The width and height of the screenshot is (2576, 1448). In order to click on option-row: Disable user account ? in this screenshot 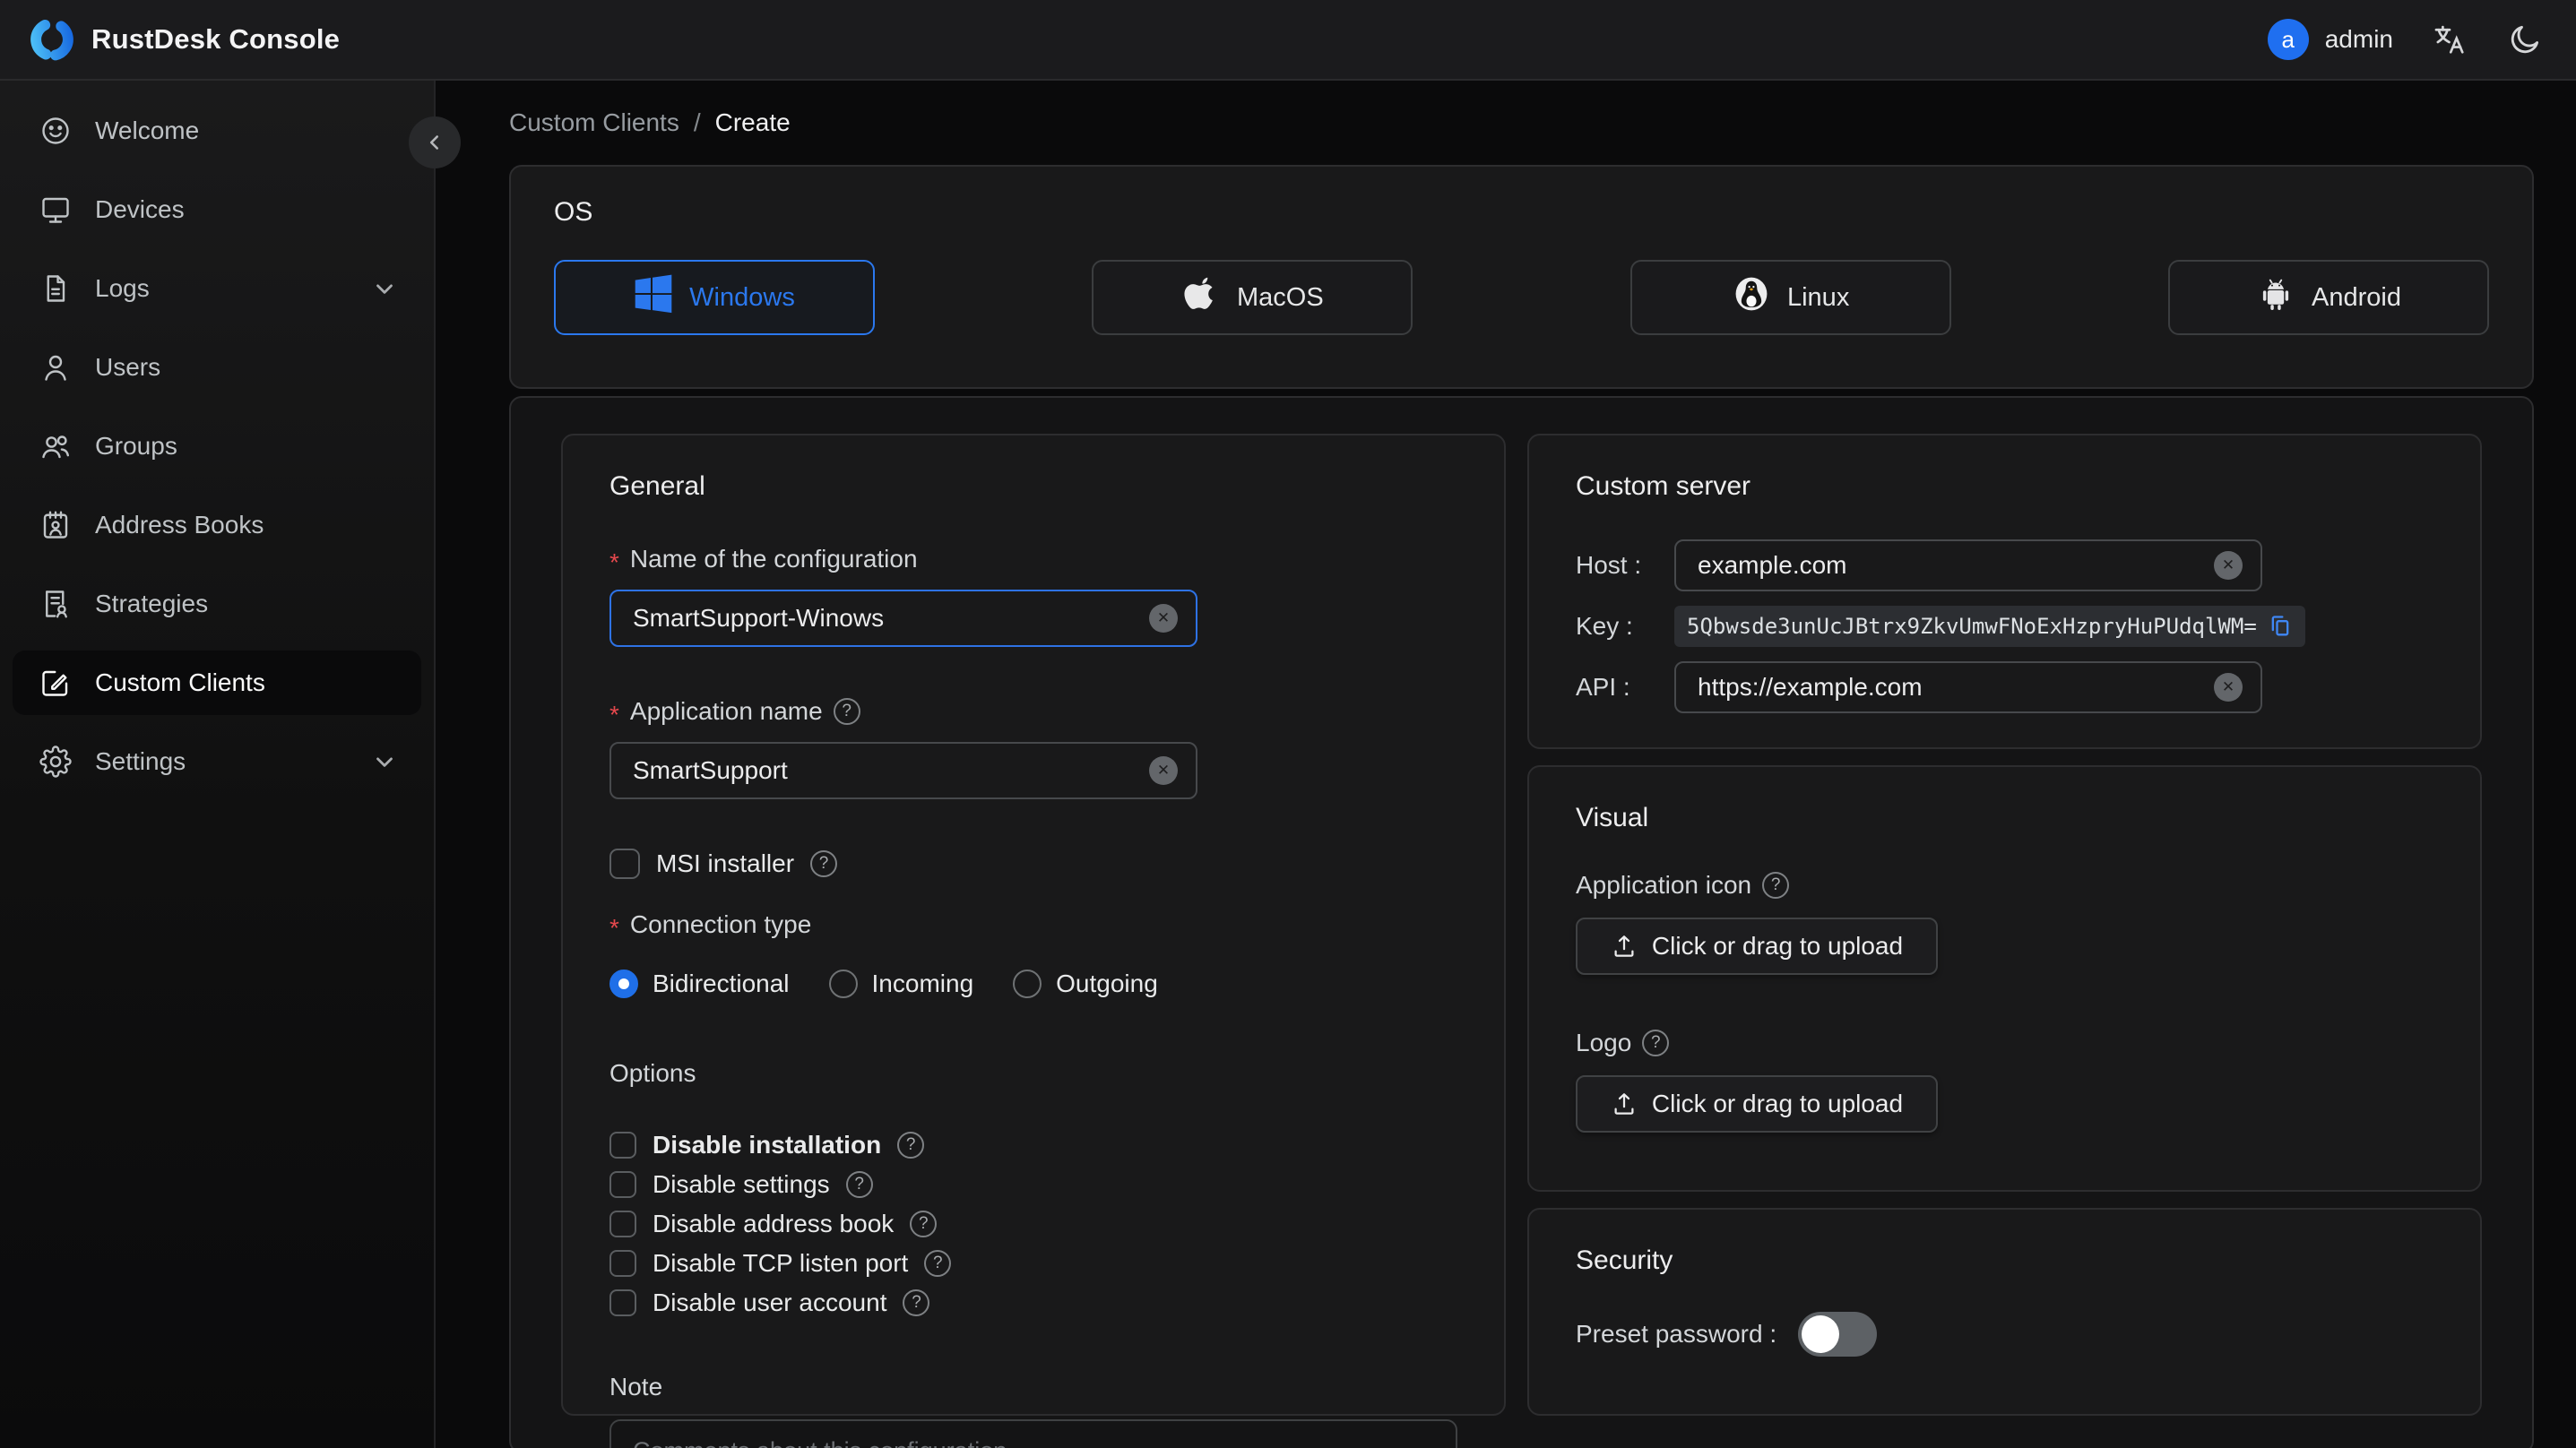, I will do `click(1033, 1303)`.